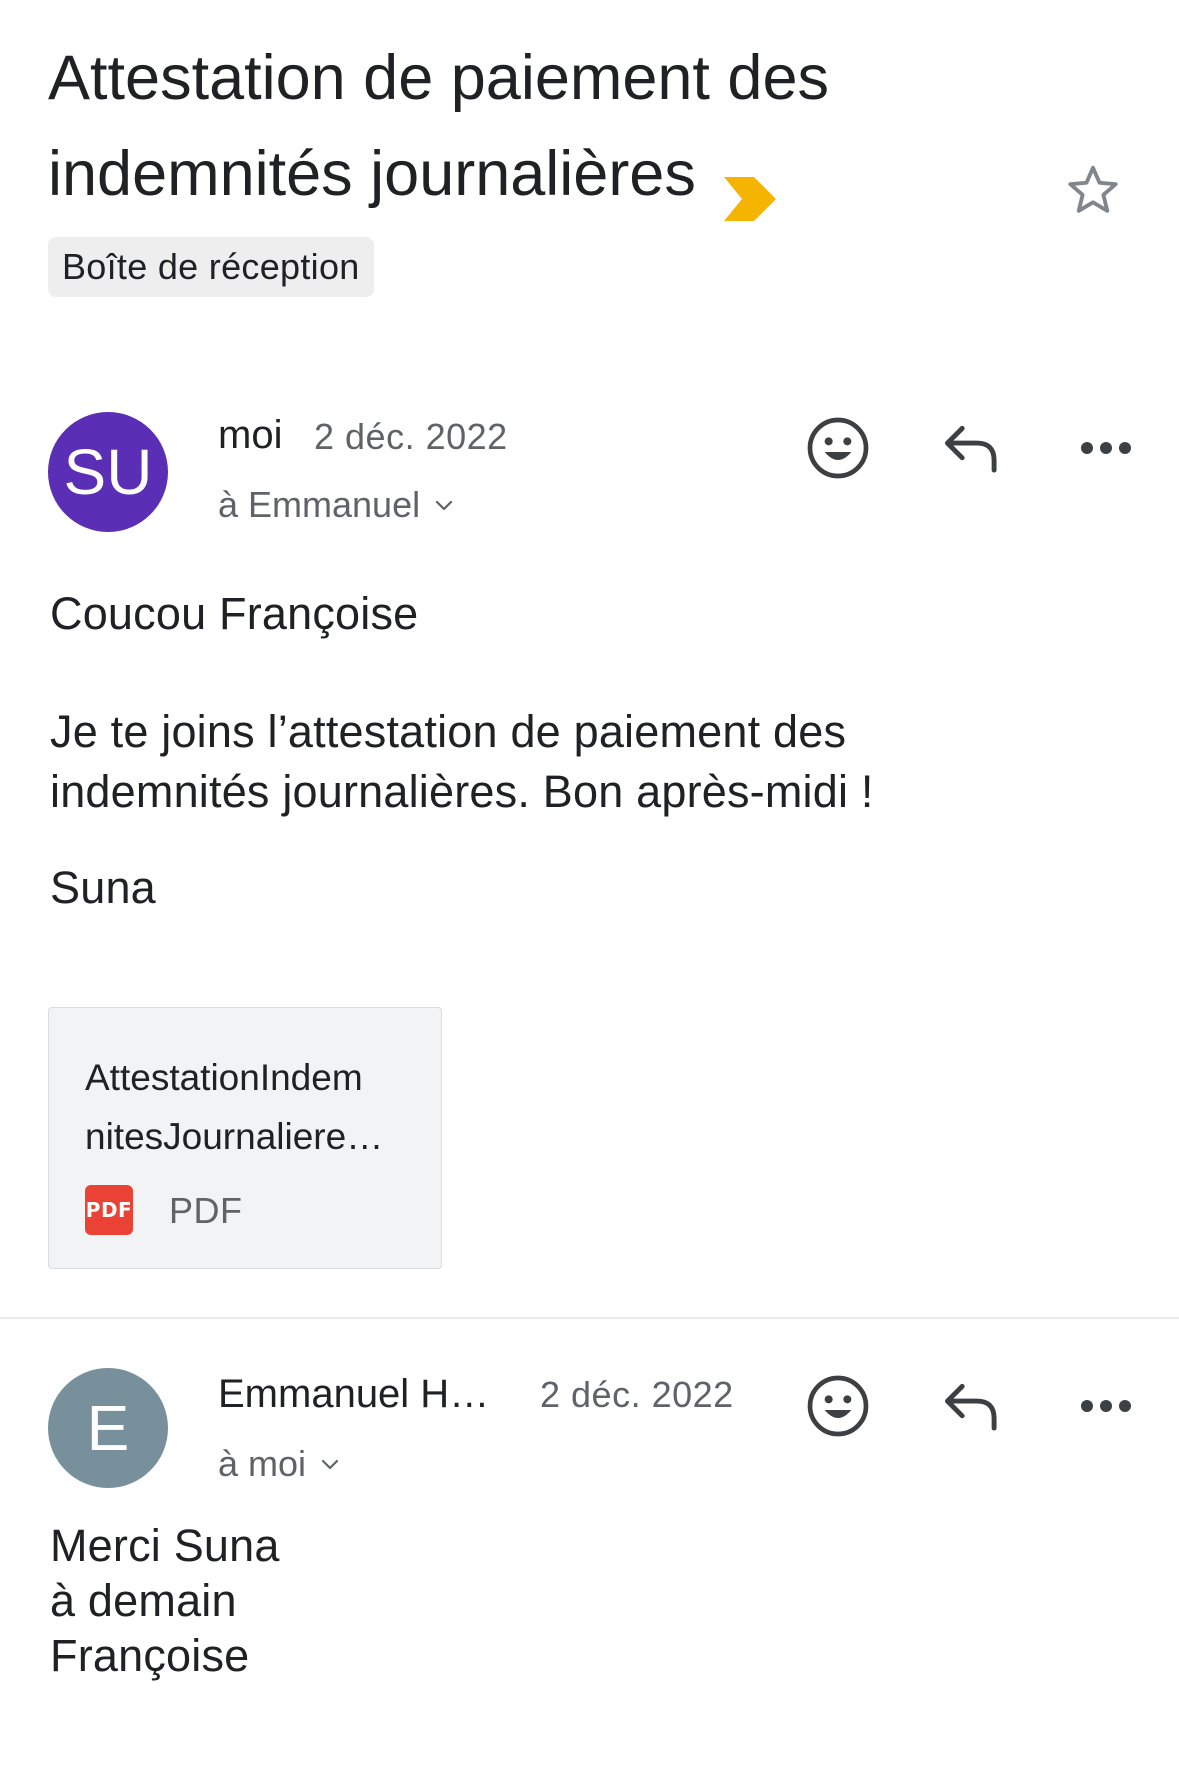 This screenshot has width=1179, height=1774. I want to click on message-divider, so click(589, 1318).